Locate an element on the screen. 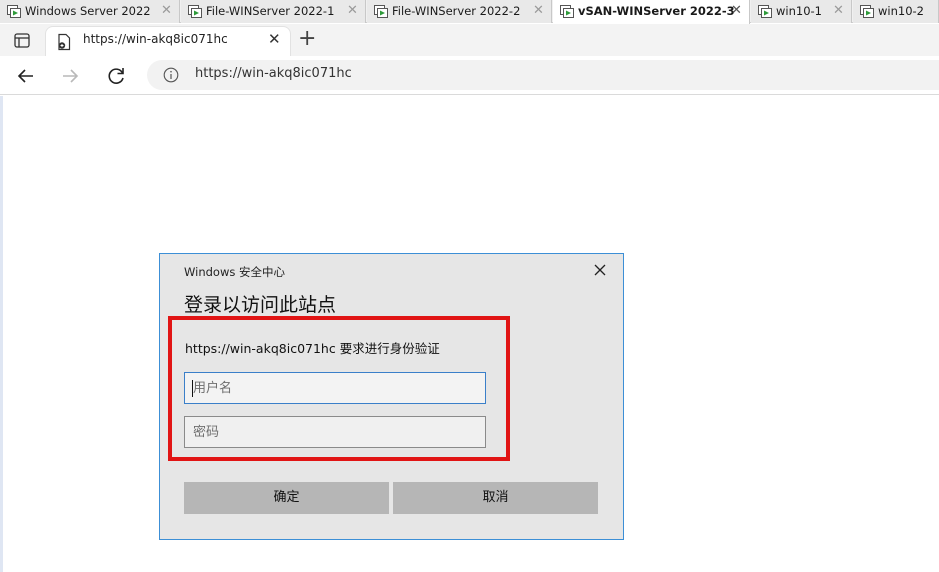 The width and height of the screenshot is (939, 572). tab-title: https://win-akq8ic071hc is located at coordinates (155, 39).